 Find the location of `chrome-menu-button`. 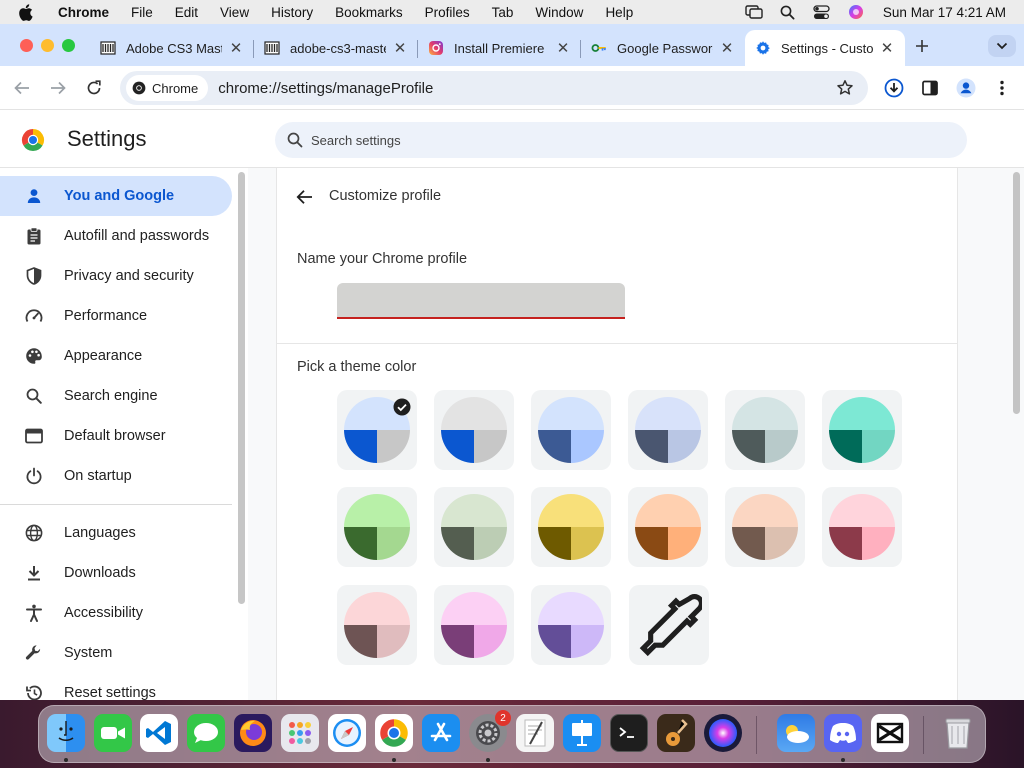

chrome-menu-button is located at coordinates (1002, 88).